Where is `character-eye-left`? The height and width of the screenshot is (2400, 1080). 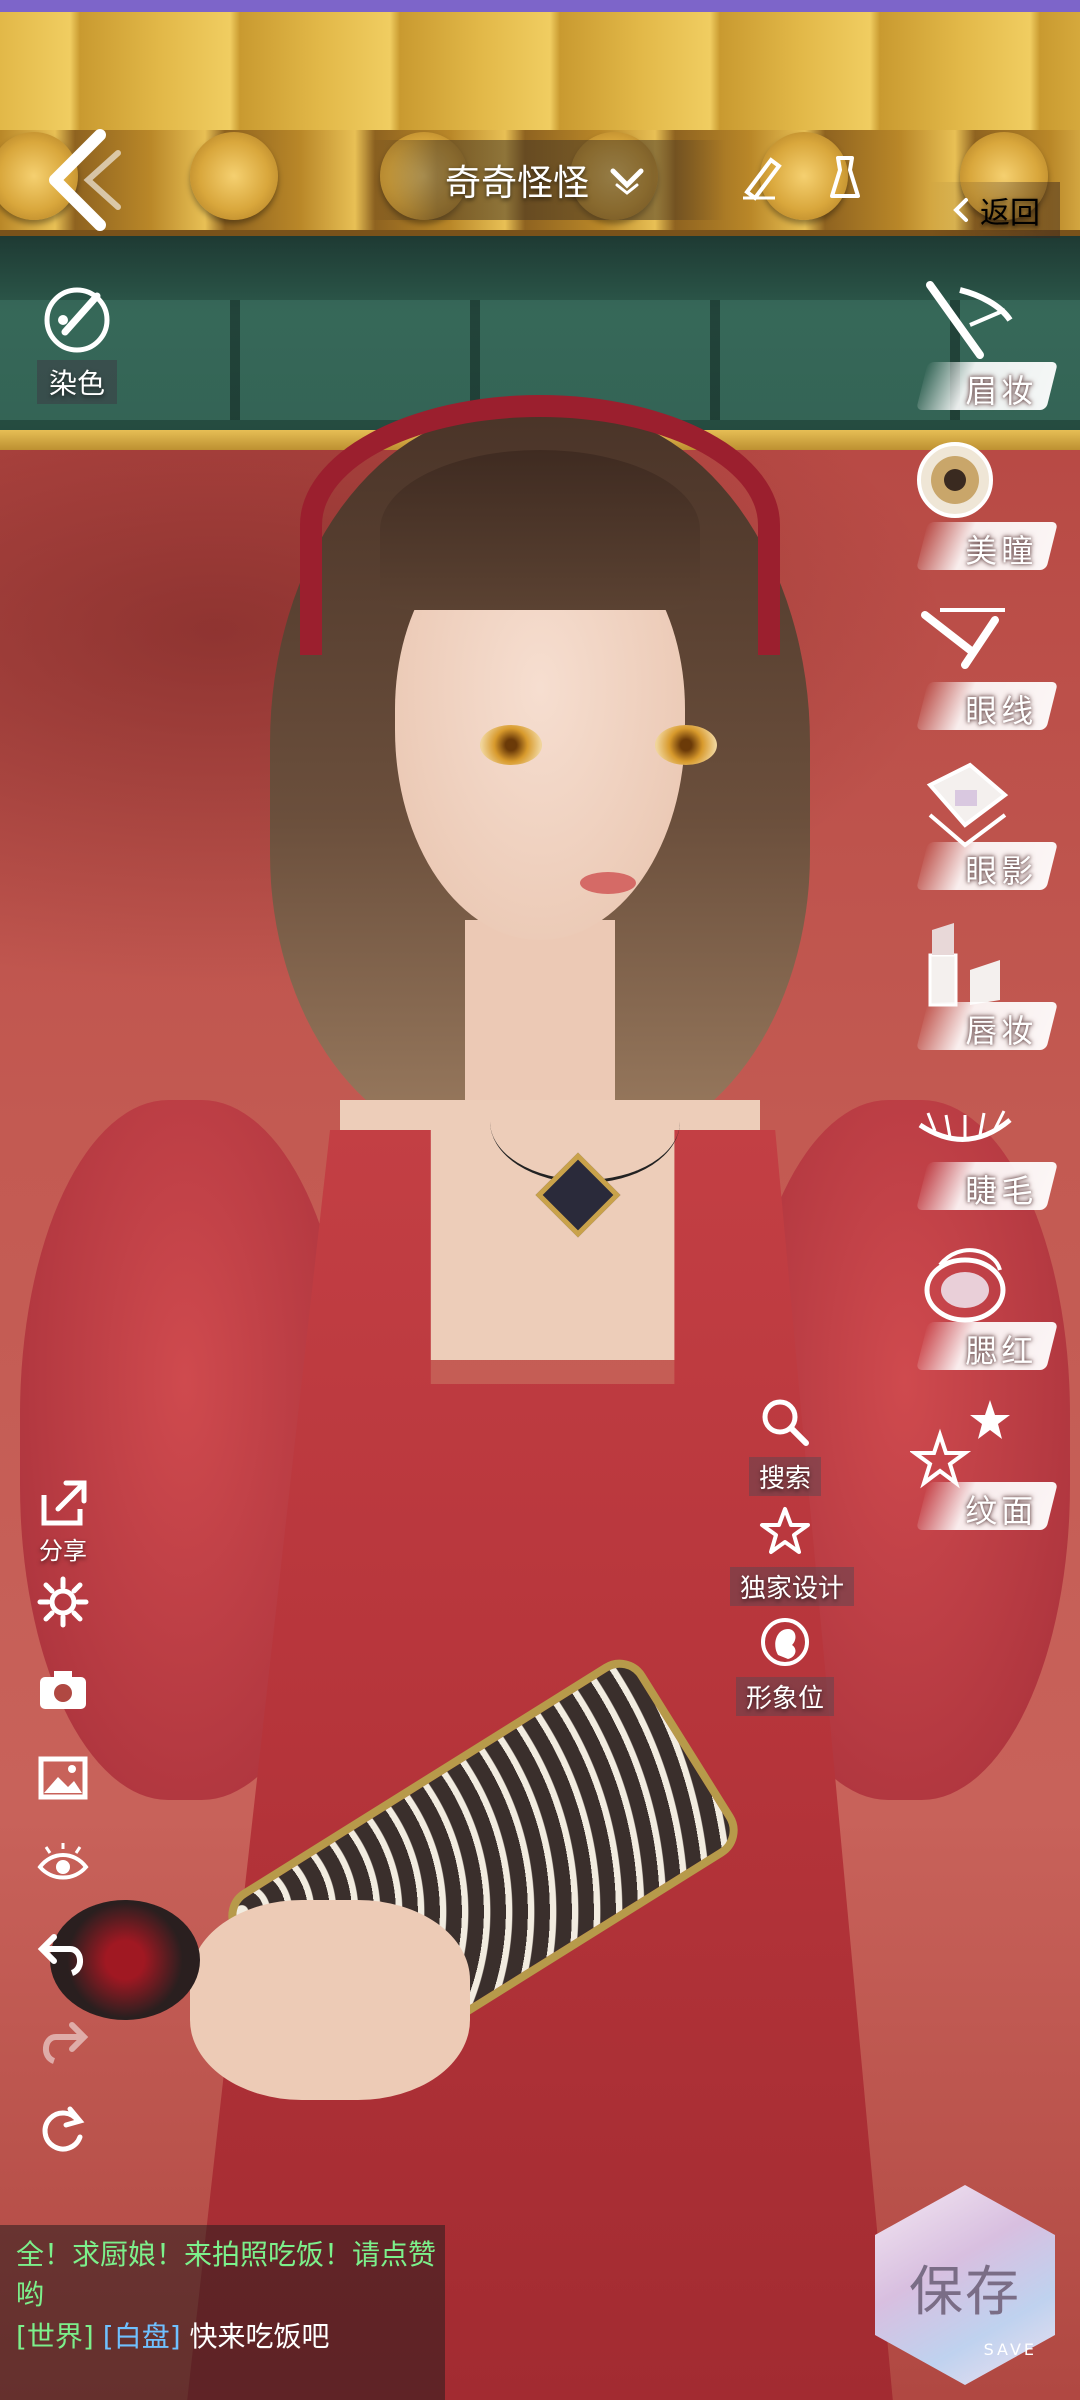
character-eye-left is located at coordinates (511, 745).